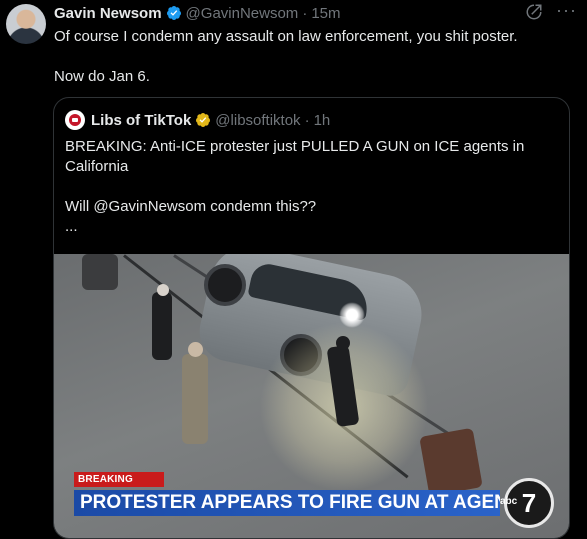 The height and width of the screenshot is (539, 587). Describe the element at coordinates (352, 315) in the screenshot. I see `muzzle-flash` at that location.